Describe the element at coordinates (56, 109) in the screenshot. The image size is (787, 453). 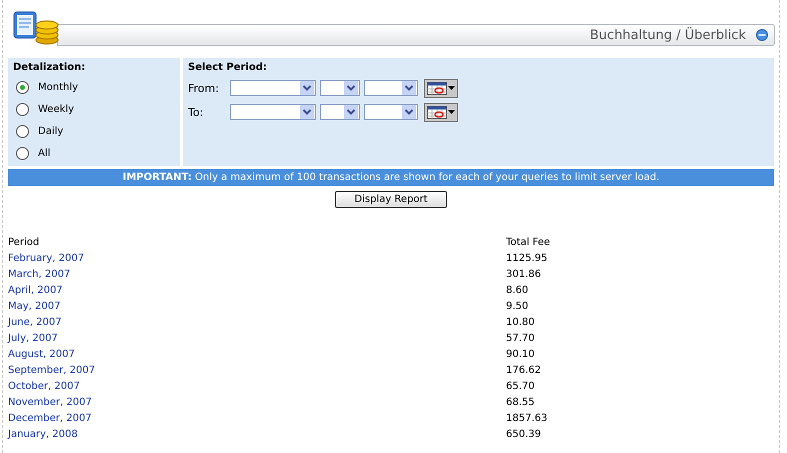
I see `radio-label: Weekly` at that location.